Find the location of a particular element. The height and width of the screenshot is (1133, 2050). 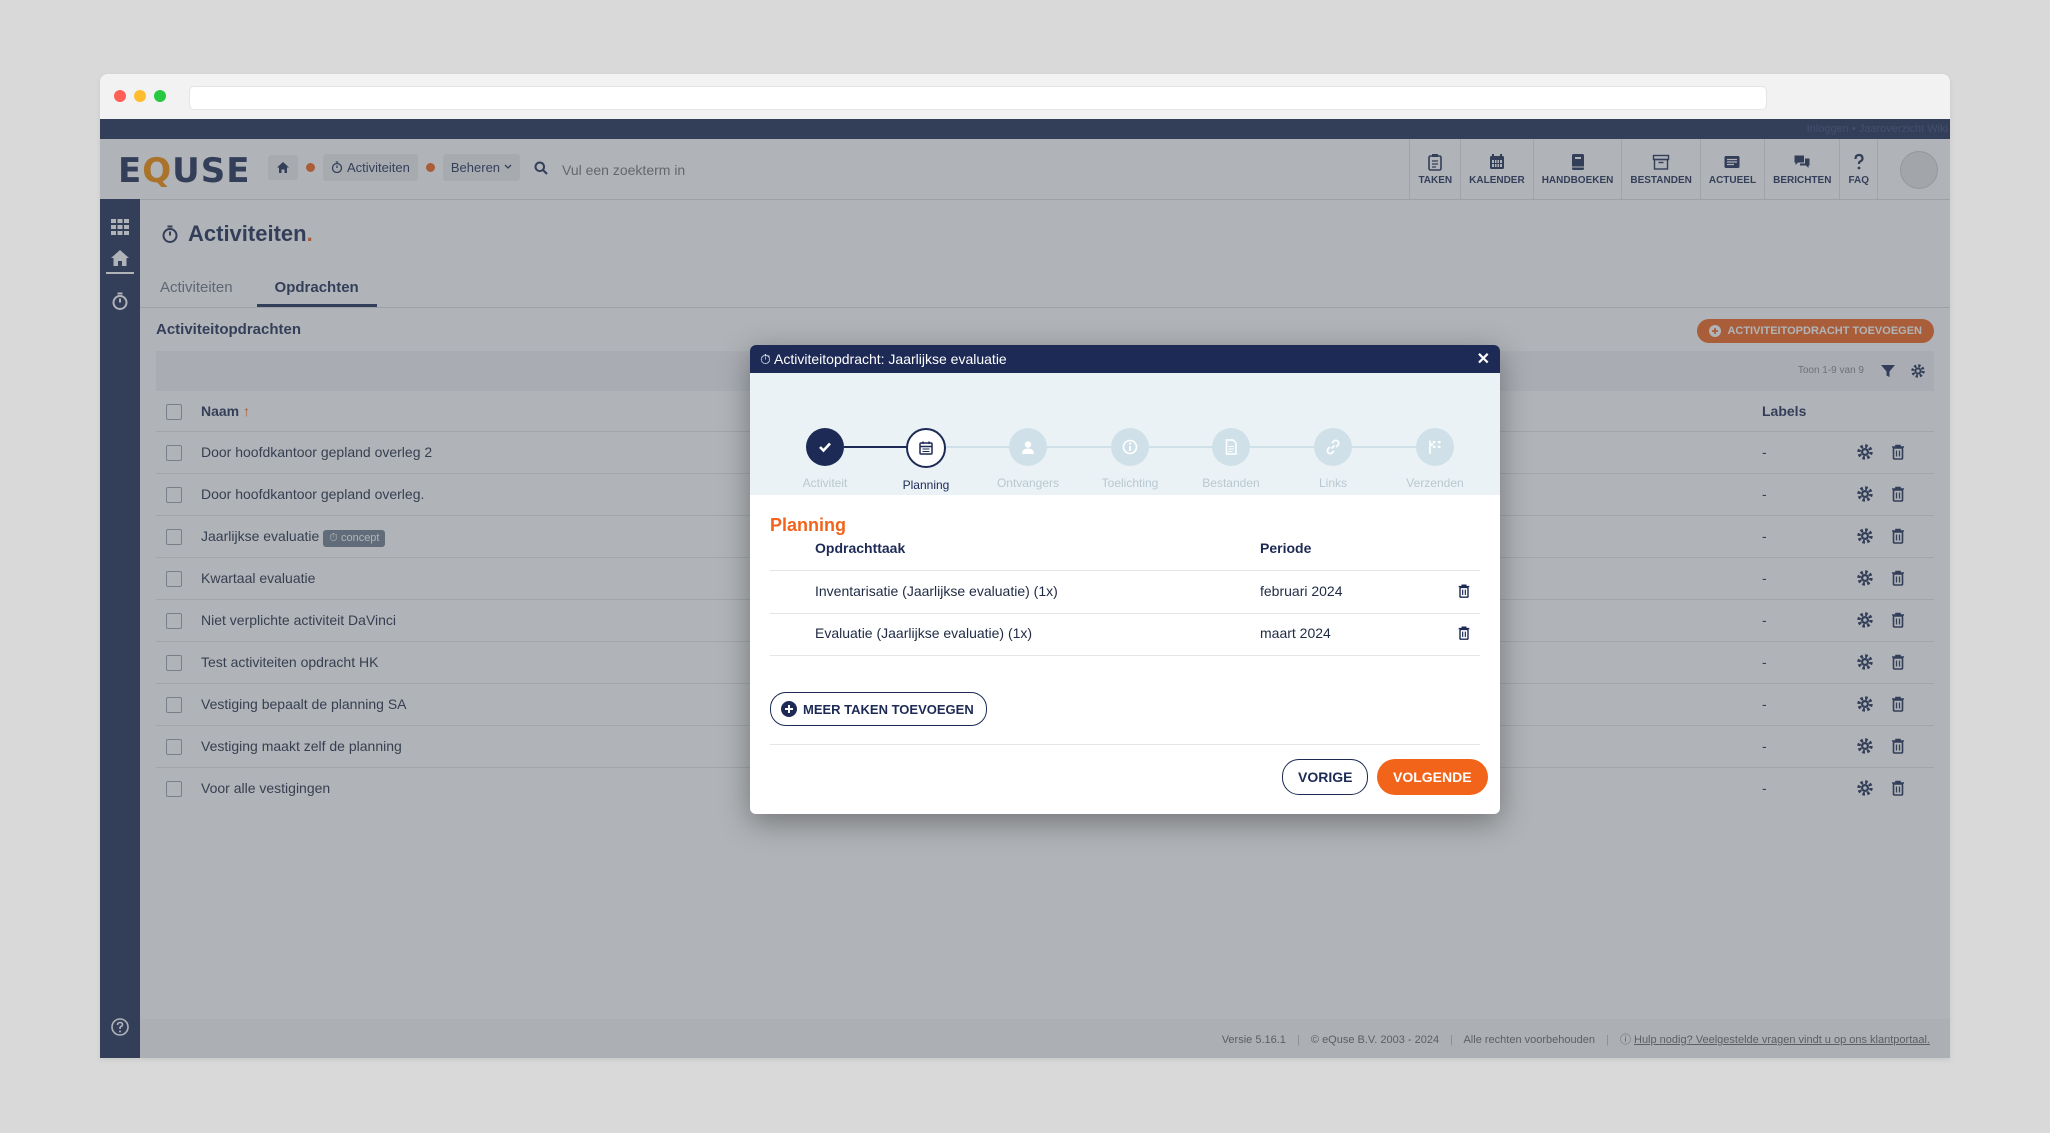

info-icon is located at coordinates (1130, 447).